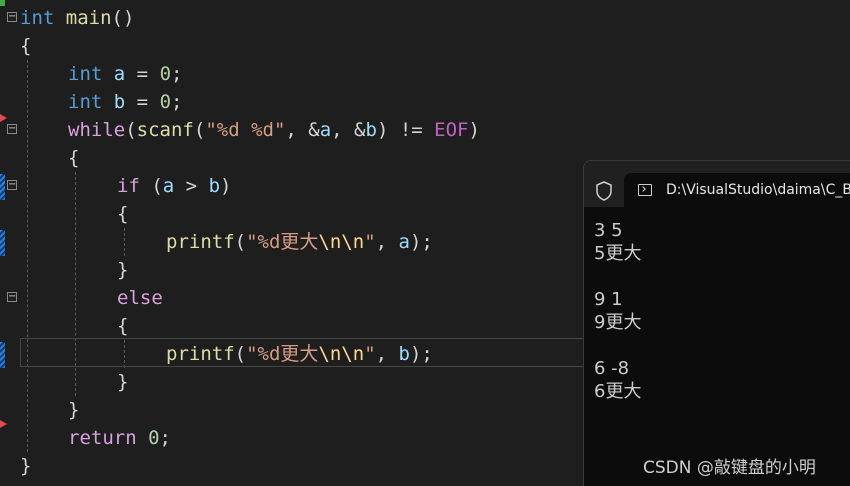  What do you see at coordinates (282, 354) in the screenshot?
I see `string-literal: "%d更大` at bounding box center [282, 354].